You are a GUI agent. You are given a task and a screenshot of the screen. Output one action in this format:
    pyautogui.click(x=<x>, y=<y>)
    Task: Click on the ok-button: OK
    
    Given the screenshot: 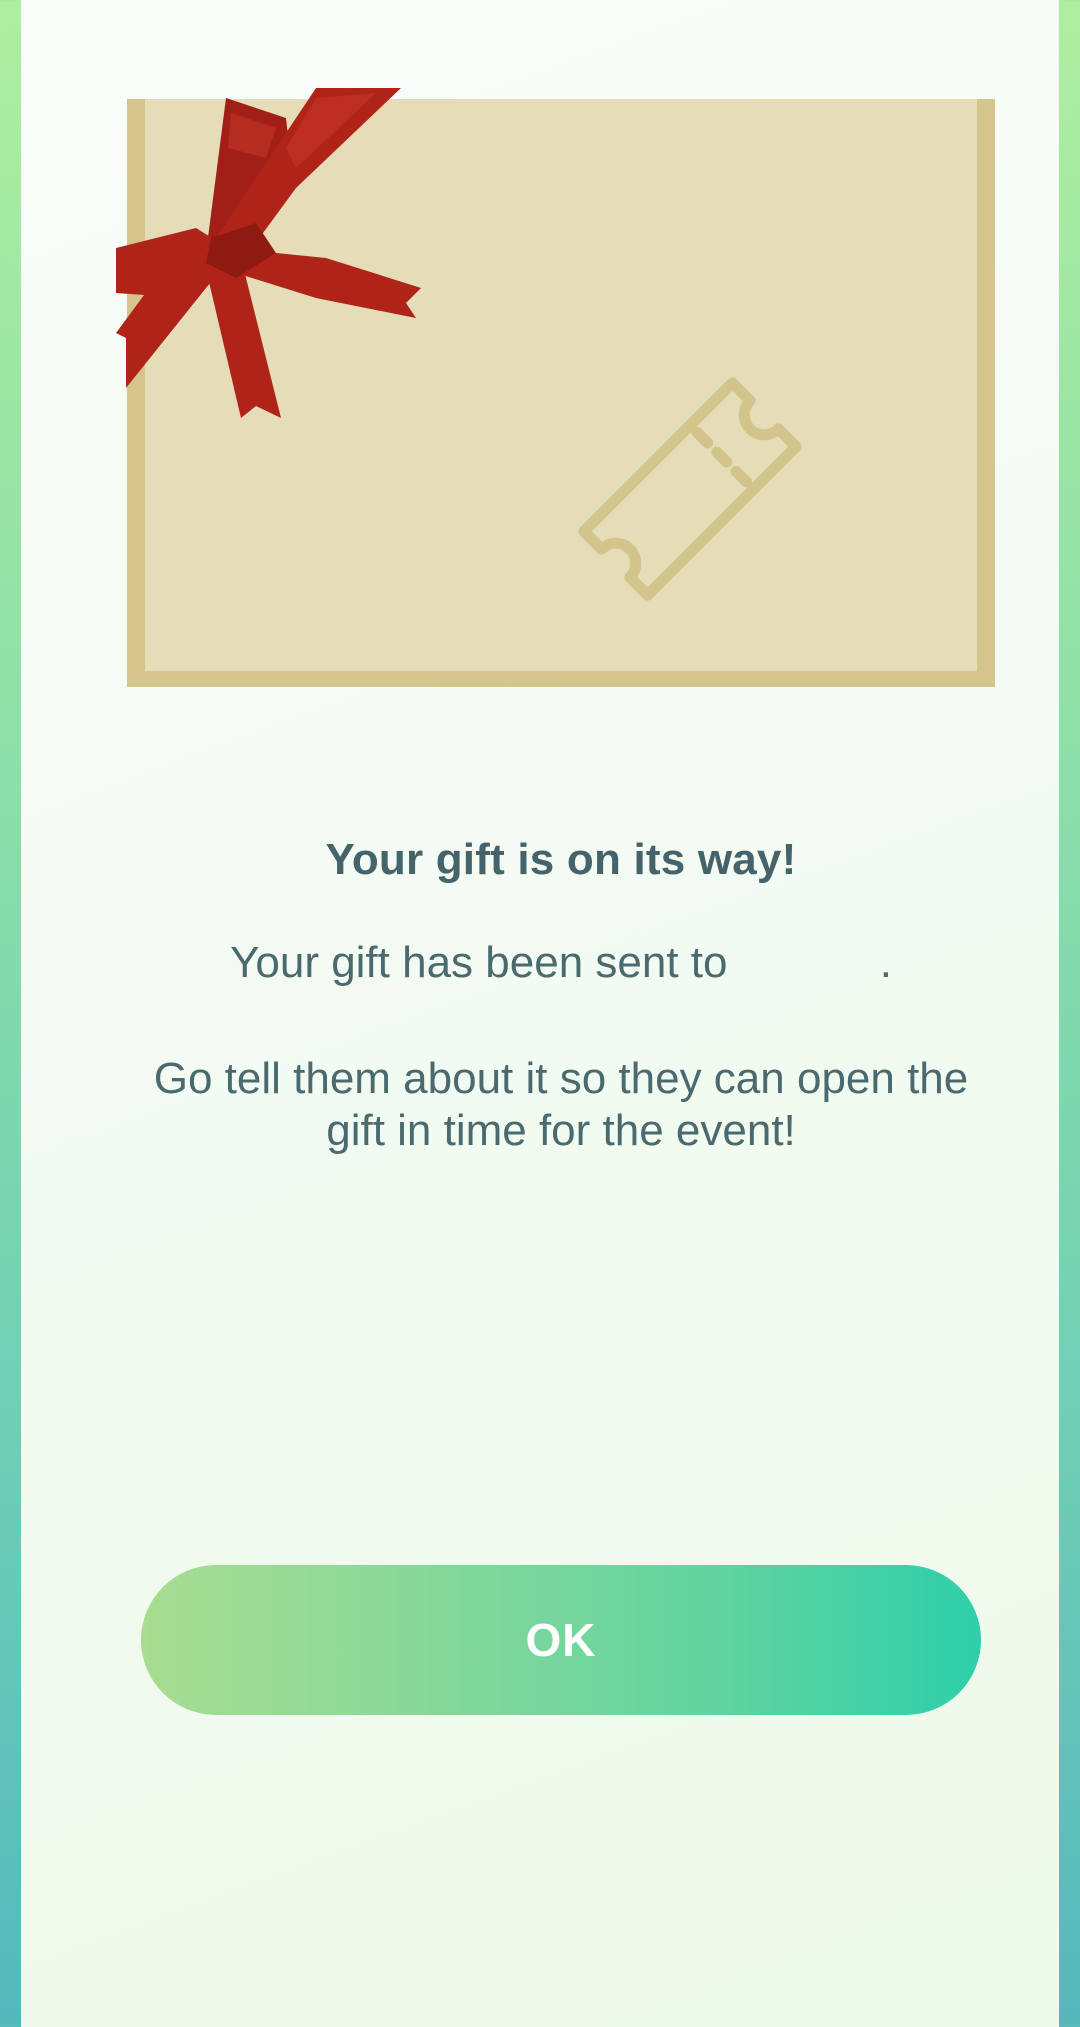 What is the action you would take?
    pyautogui.click(x=561, y=1640)
    